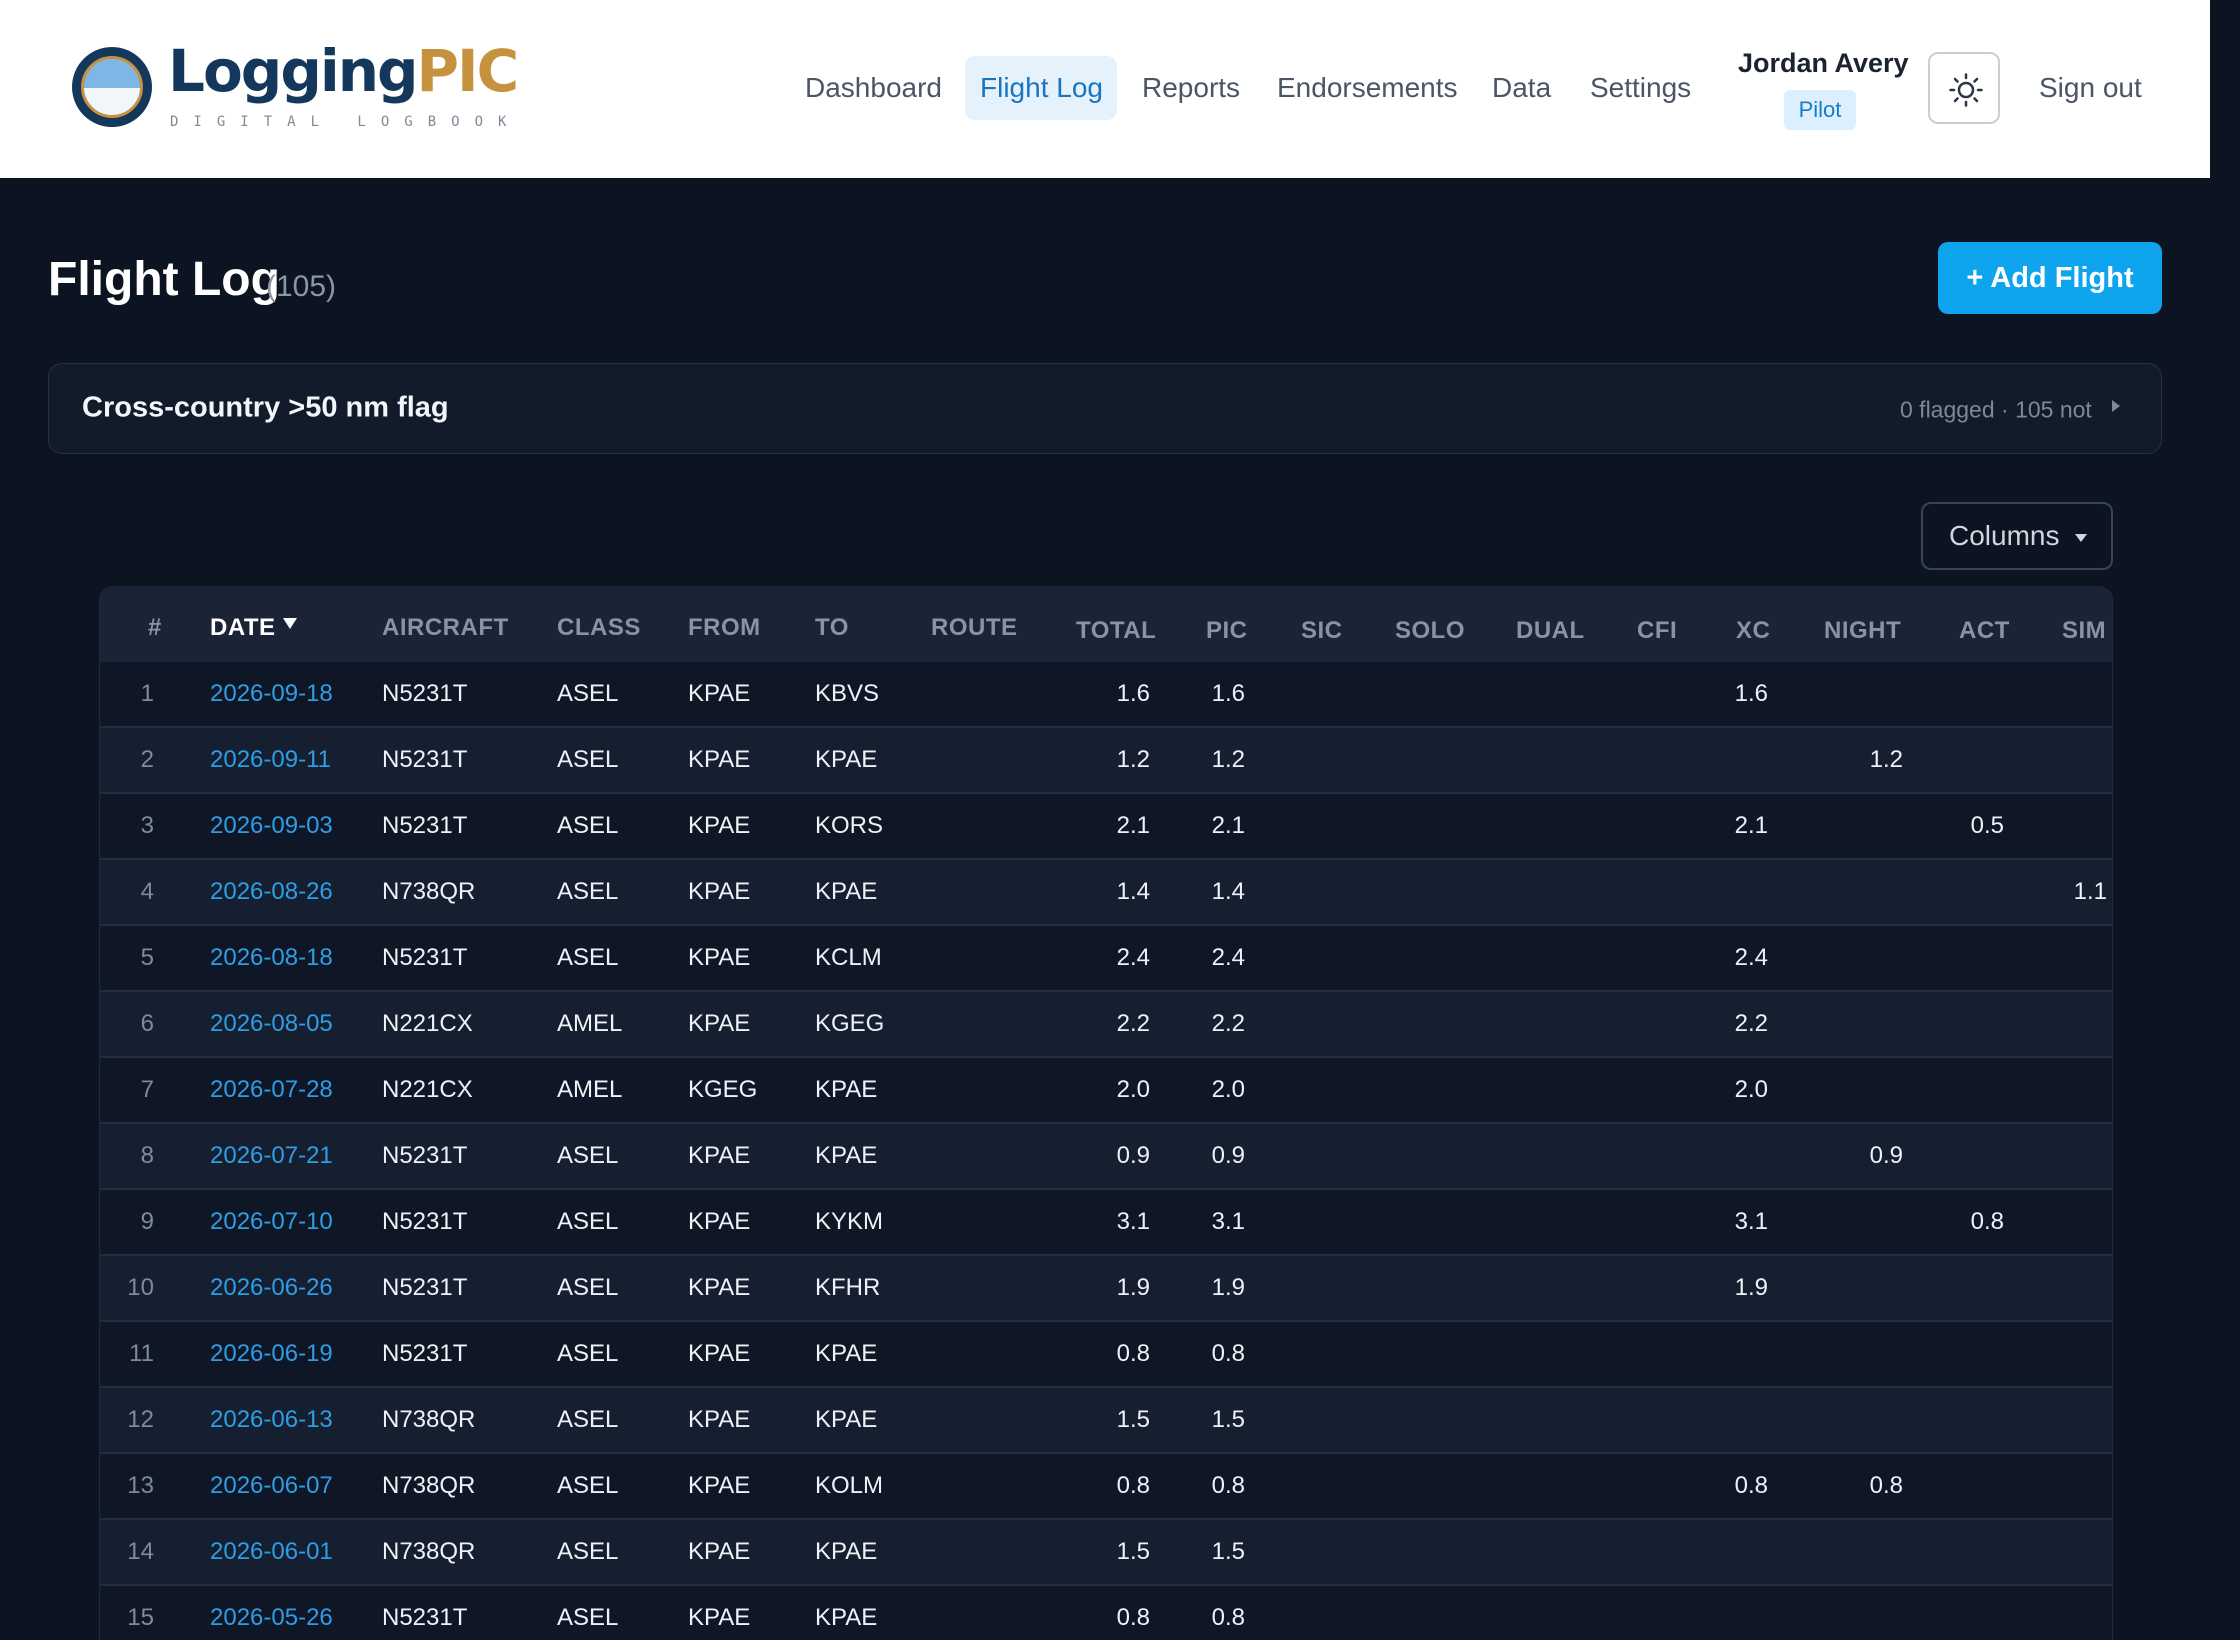 This screenshot has width=2240, height=1640. I want to click on cell-pic: 2.2, so click(1228, 1023).